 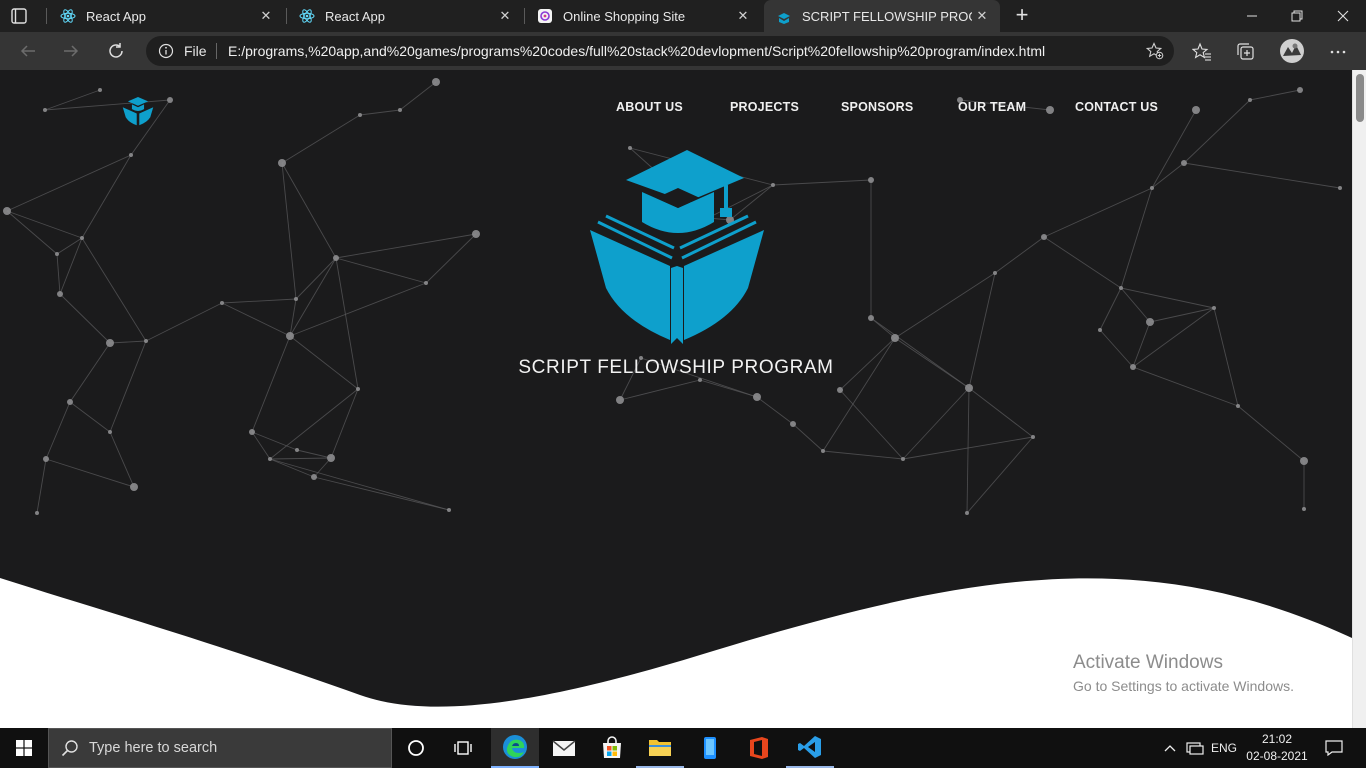 What do you see at coordinates (564, 748) in the screenshot?
I see `mail-app-icon` at bounding box center [564, 748].